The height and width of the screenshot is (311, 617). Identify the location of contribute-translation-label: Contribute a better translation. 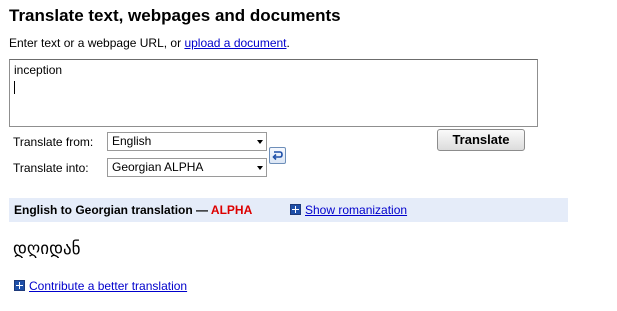
(108, 286).